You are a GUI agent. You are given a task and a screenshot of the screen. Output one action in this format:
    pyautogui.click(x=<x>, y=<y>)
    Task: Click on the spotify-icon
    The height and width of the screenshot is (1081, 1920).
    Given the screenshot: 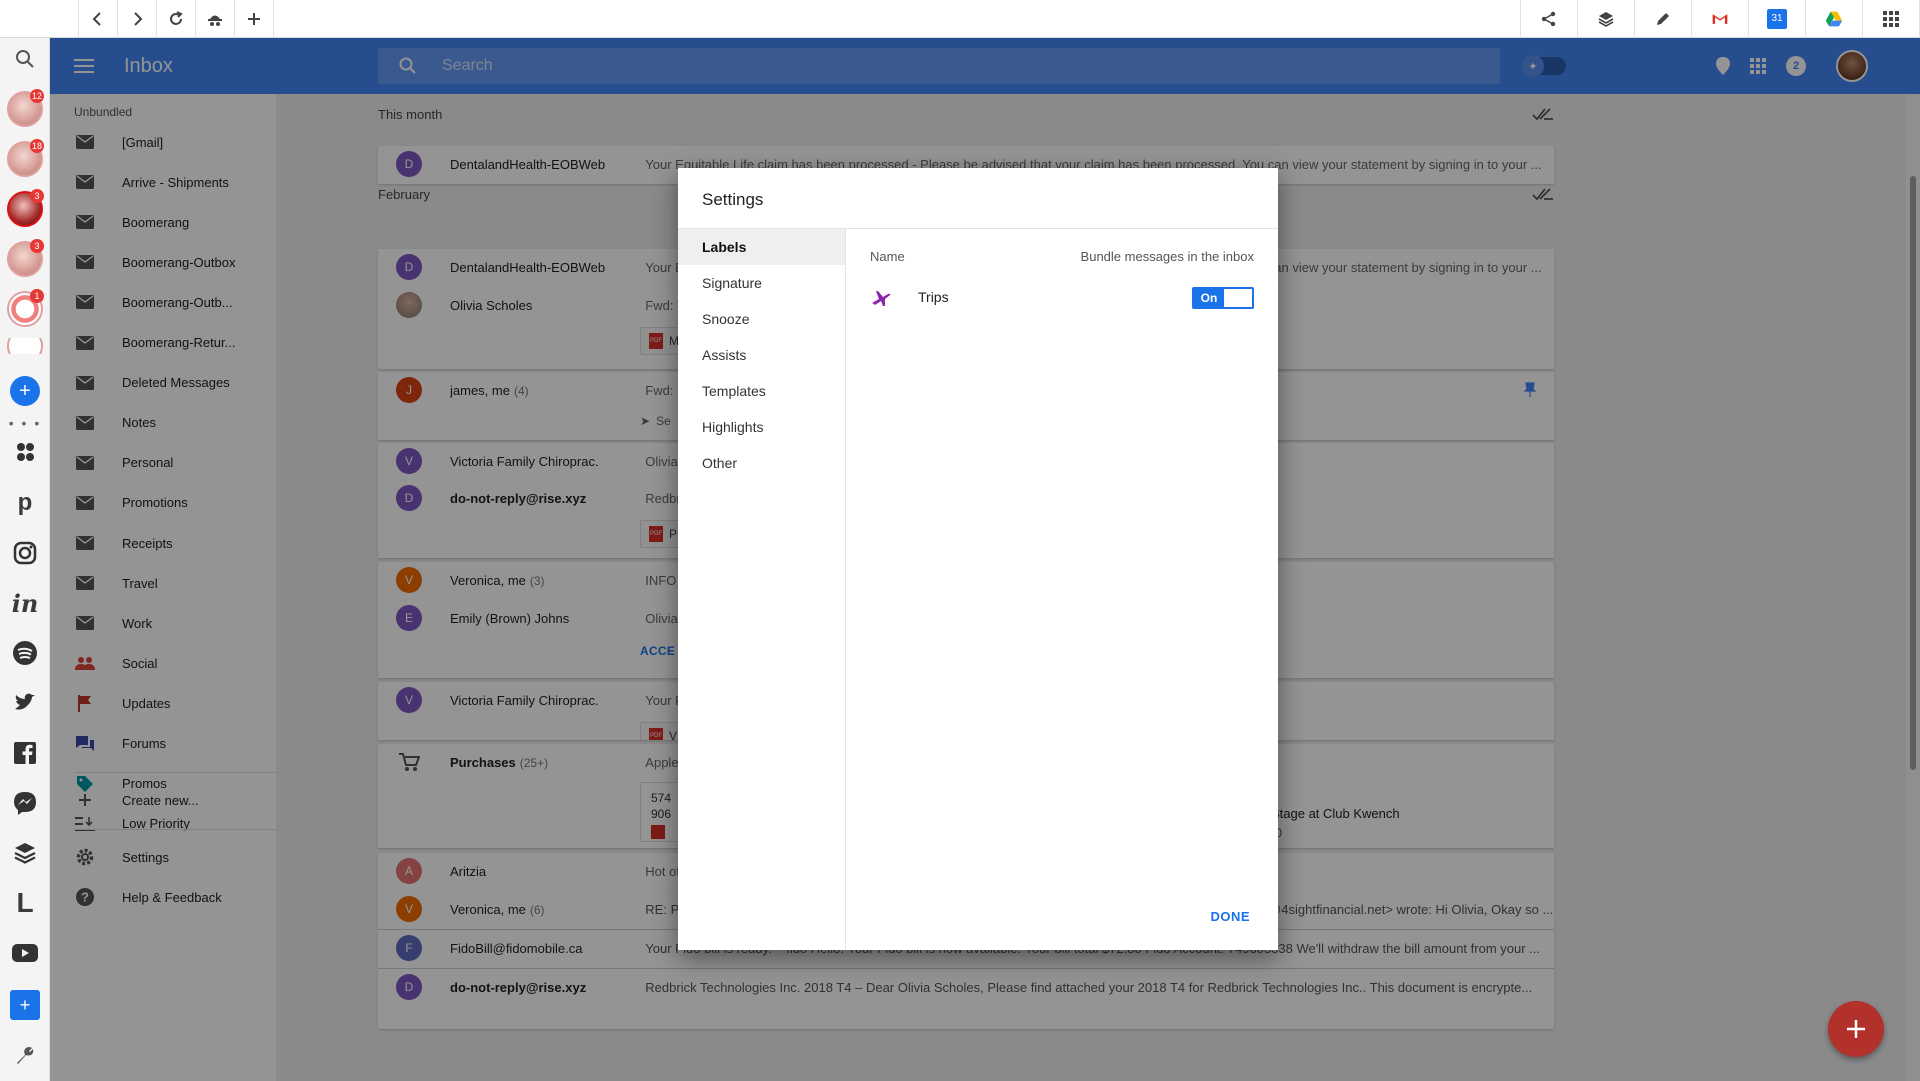 What is the action you would take?
    pyautogui.click(x=25, y=653)
    